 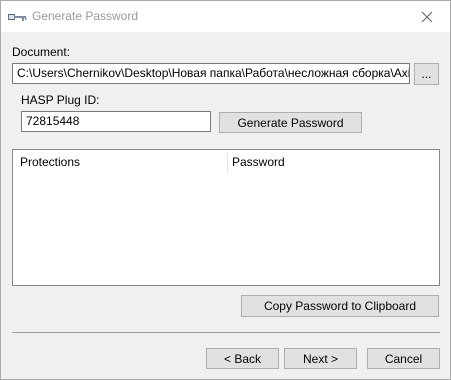 What do you see at coordinates (60, 100) in the screenshot?
I see `hasp-plug-id-label: HASP Plug ID:` at bounding box center [60, 100].